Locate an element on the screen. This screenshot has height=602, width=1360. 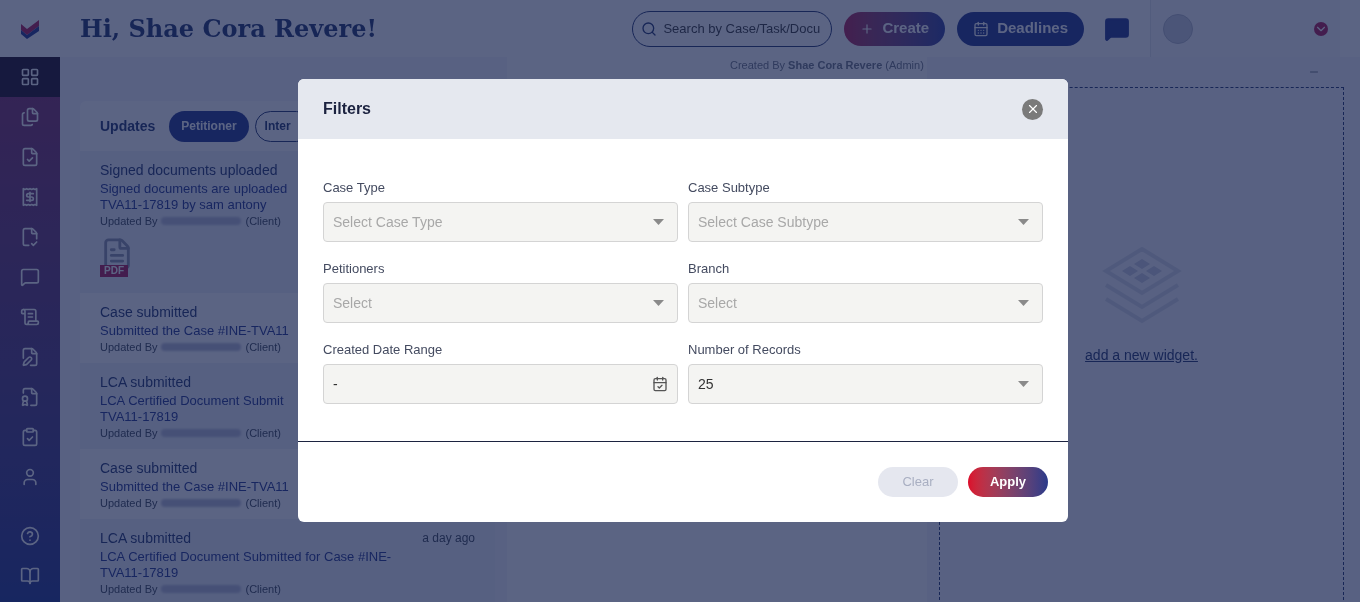
close-button is located at coordinates (1032, 109).